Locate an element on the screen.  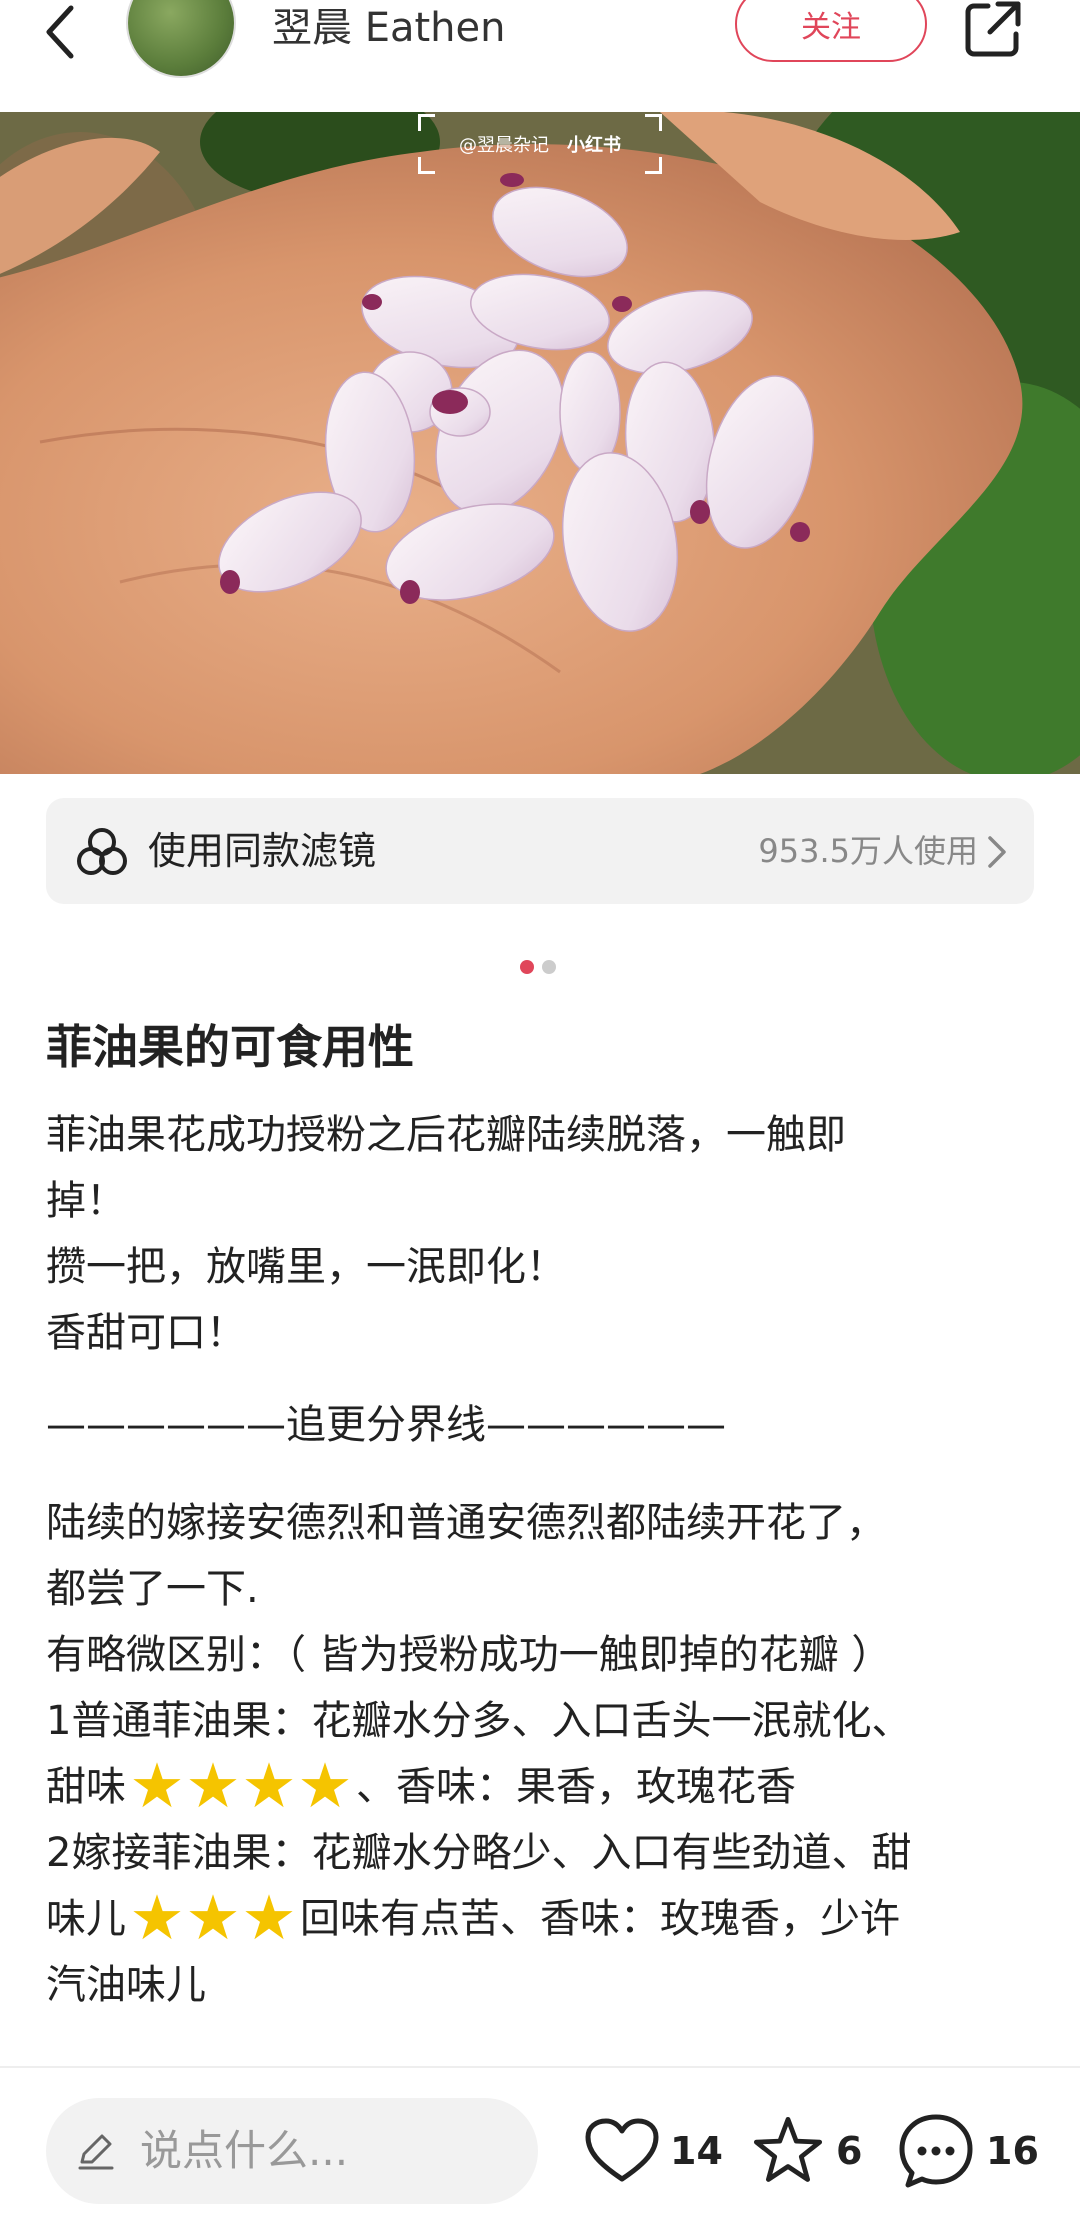
avatar is located at coordinates (181, 38).